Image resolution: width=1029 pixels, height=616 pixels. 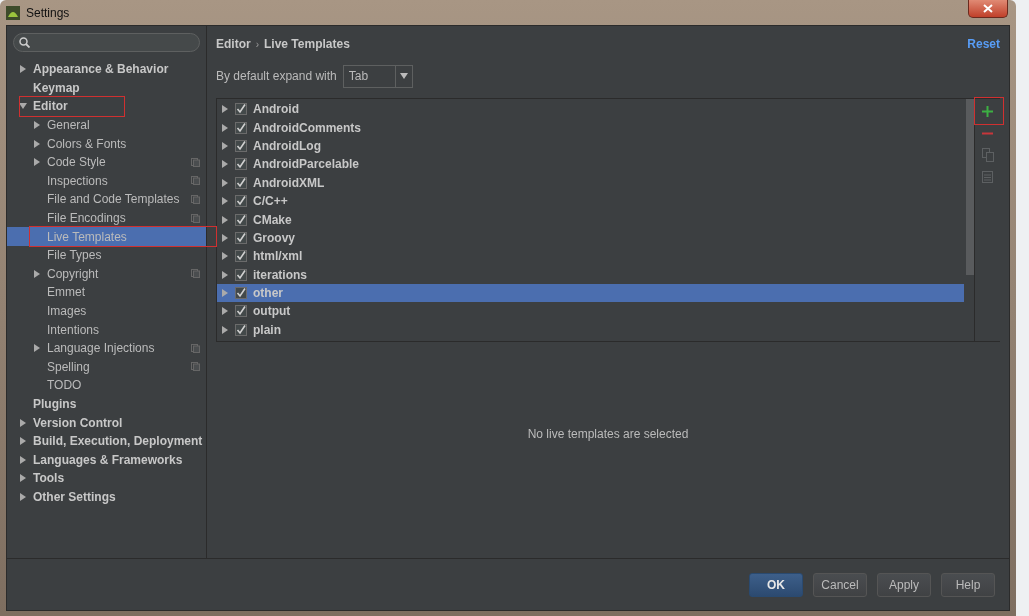 What do you see at coordinates (987, 155) in the screenshot?
I see `copy-icon` at bounding box center [987, 155].